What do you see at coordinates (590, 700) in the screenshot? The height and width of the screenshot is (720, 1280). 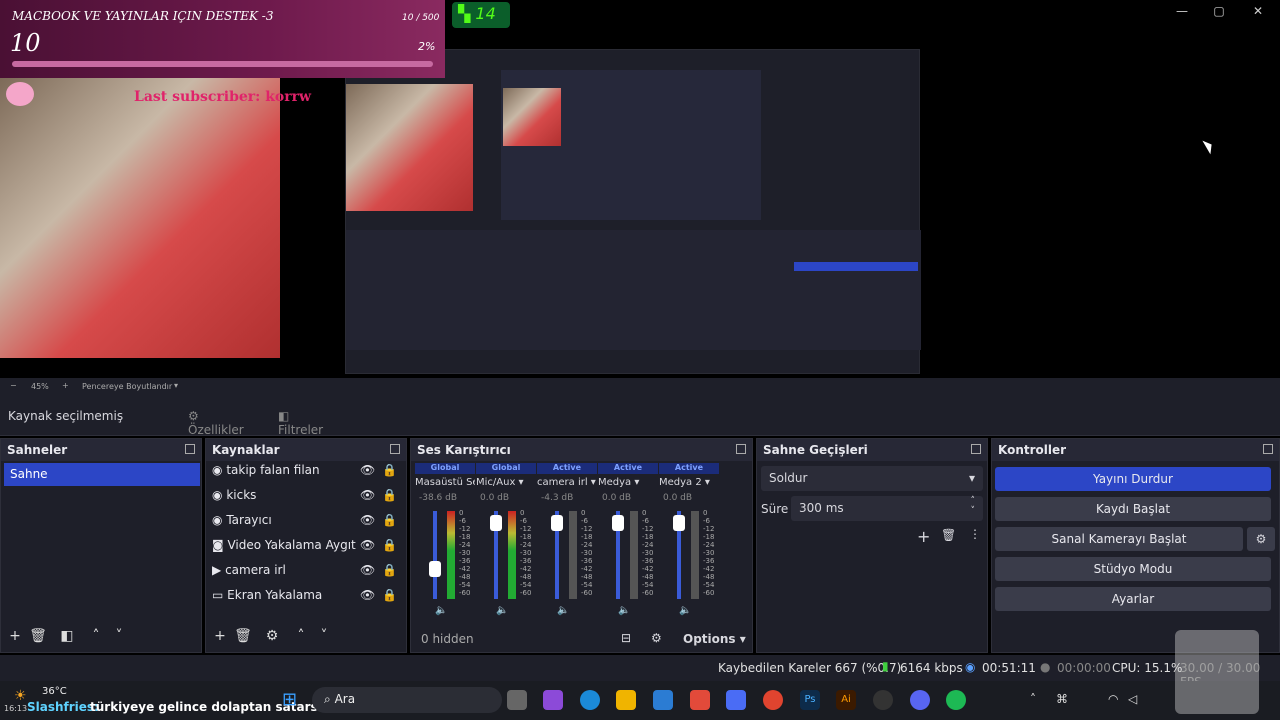 I see `edge-icon` at bounding box center [590, 700].